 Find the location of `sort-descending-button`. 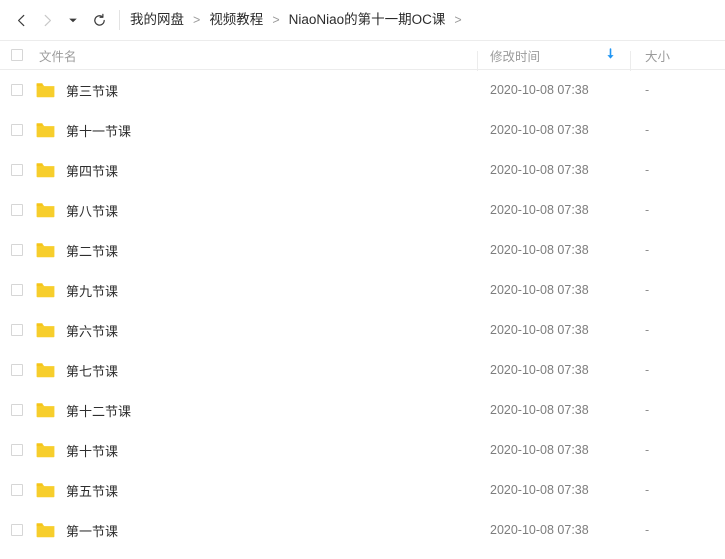

sort-descending-button is located at coordinates (610, 55).